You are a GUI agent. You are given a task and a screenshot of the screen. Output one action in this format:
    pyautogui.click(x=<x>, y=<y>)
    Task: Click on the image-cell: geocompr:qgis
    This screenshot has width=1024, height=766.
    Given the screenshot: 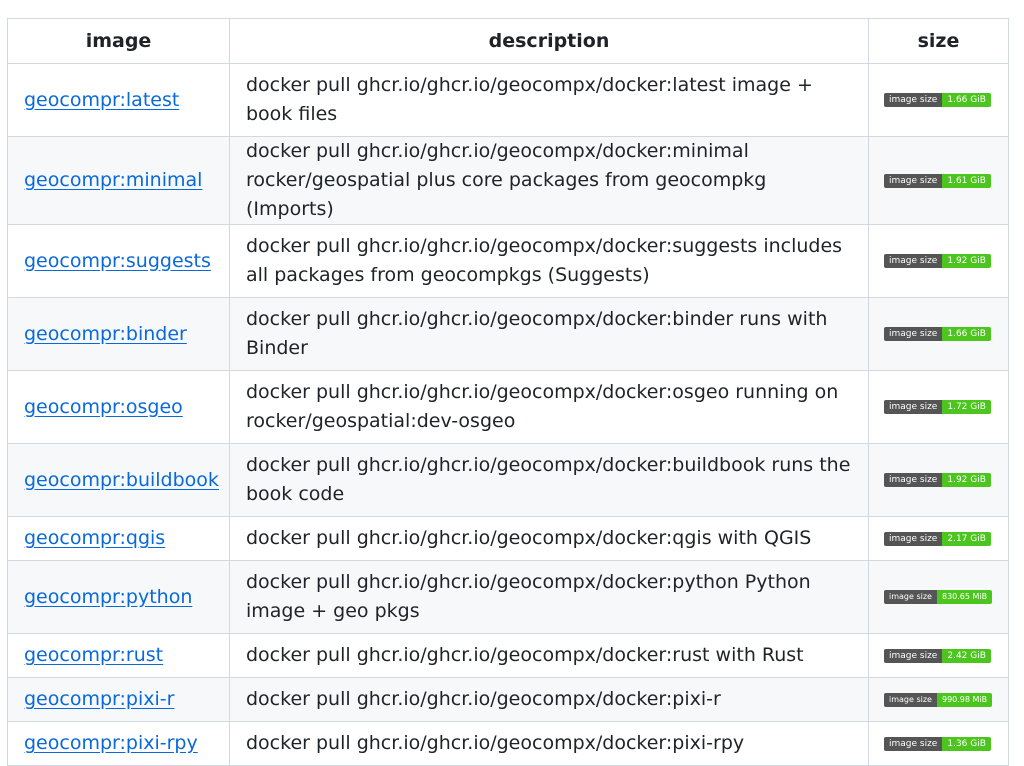 What is the action you would take?
    pyautogui.click(x=118, y=538)
    